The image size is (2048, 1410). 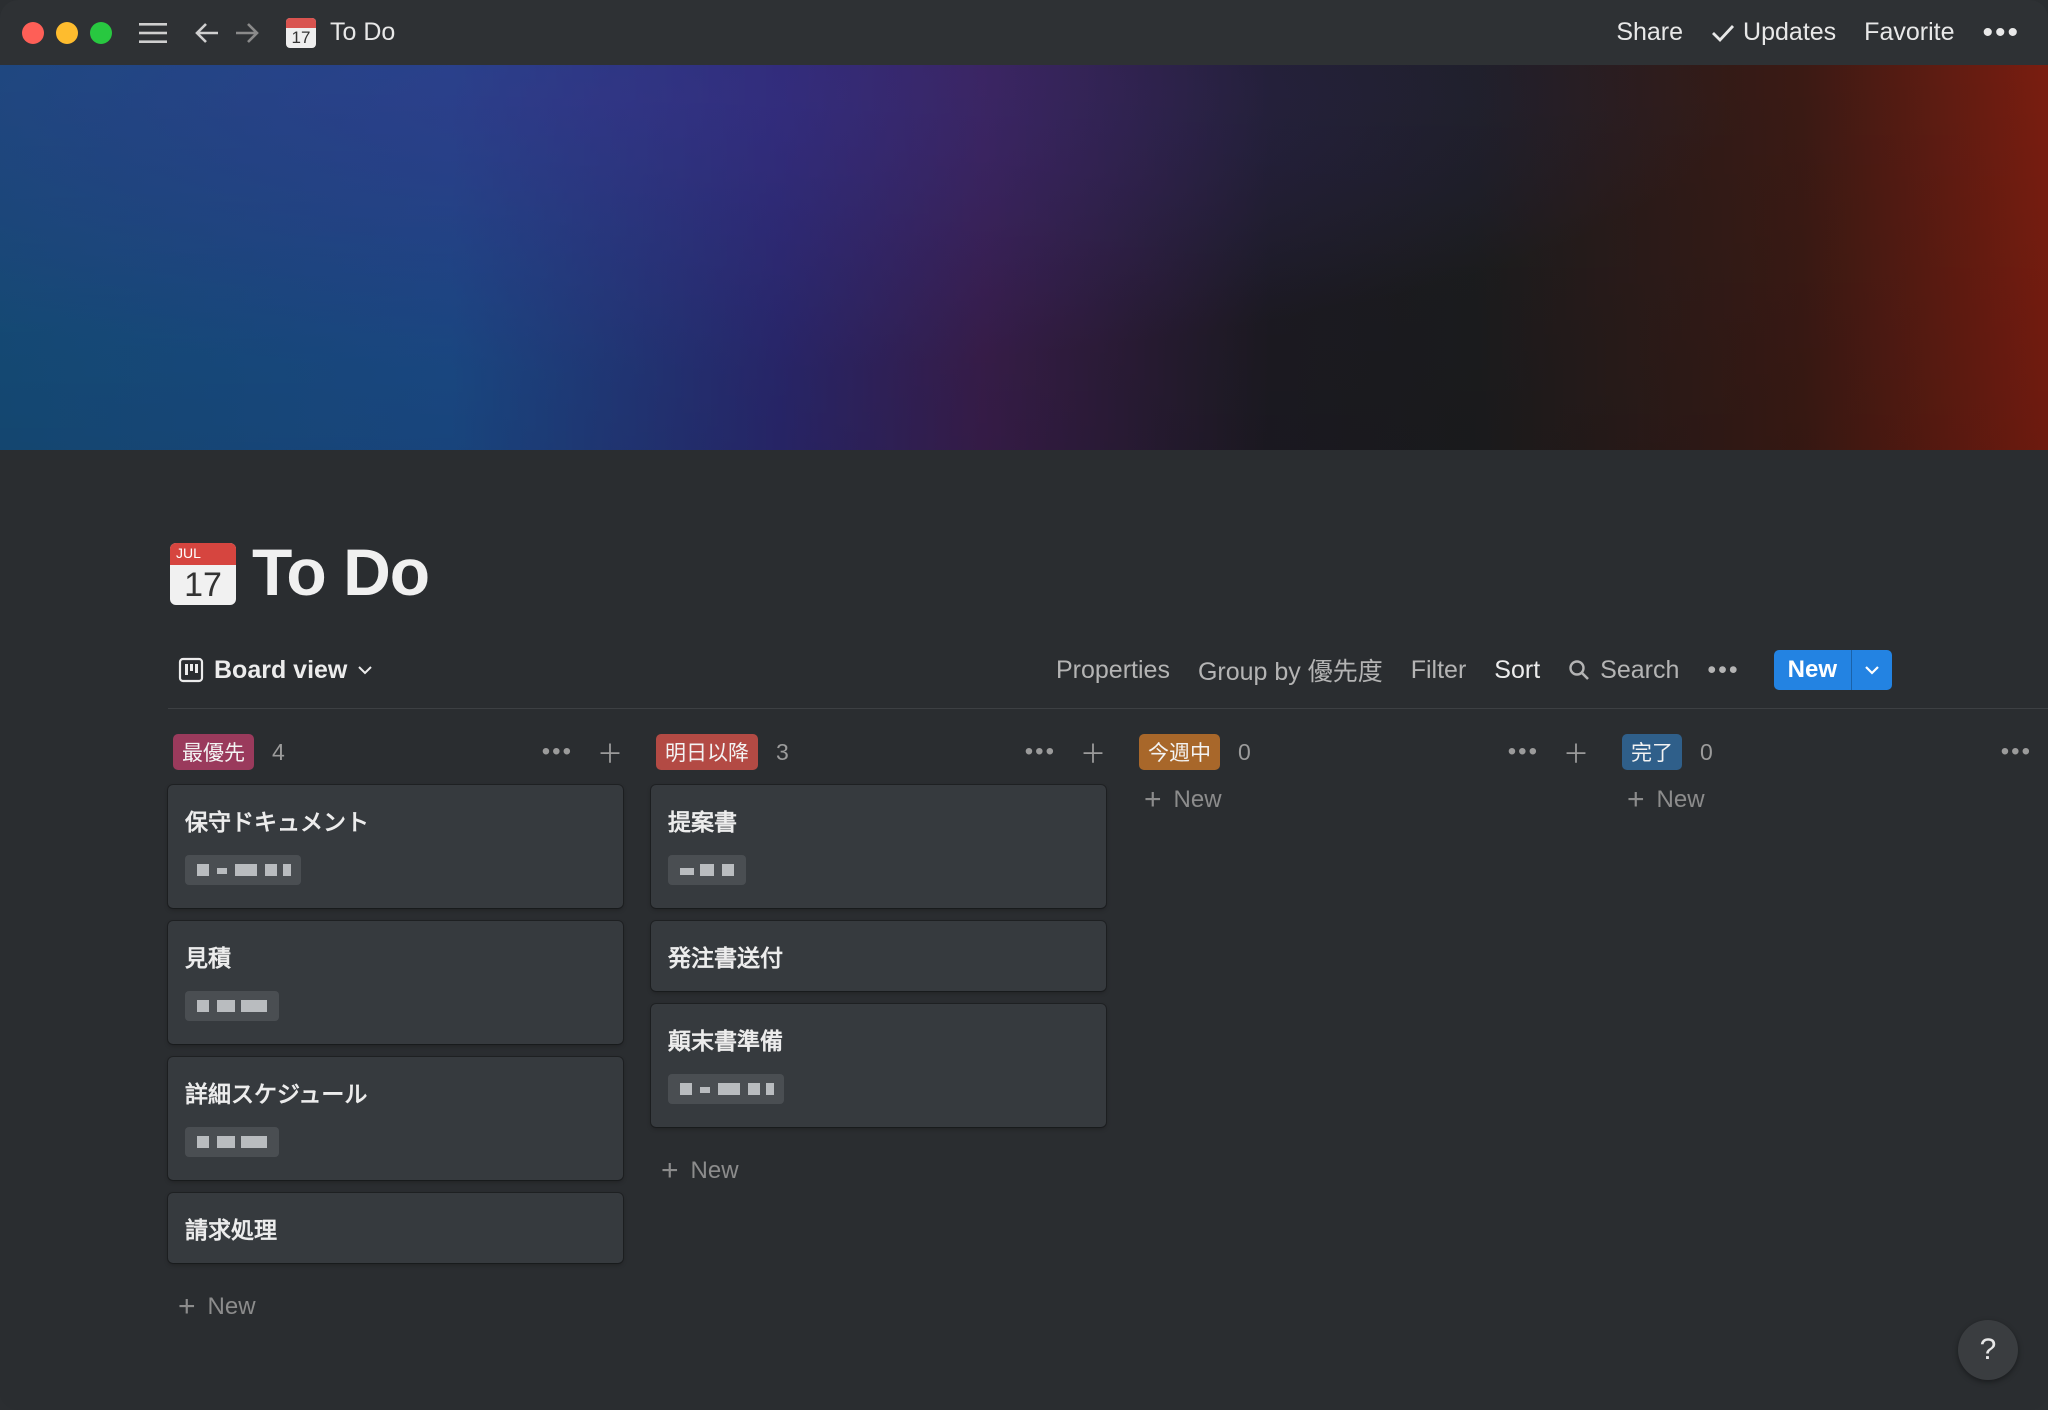 I want to click on calendar-icon-day: 17, so click(x=301, y=37).